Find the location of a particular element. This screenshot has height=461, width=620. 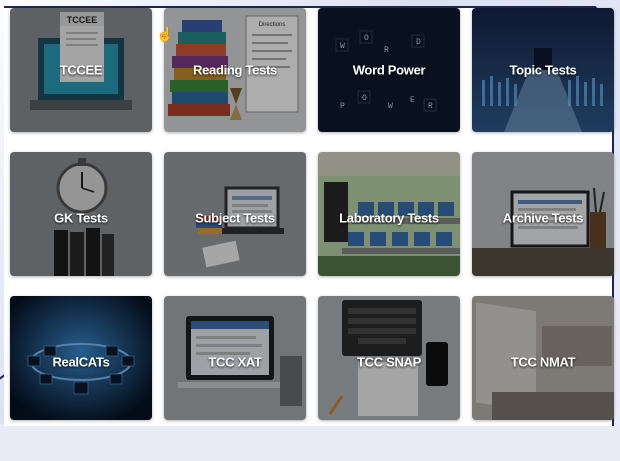

mouse-pointer-icon: ☝ is located at coordinates (165, 34).